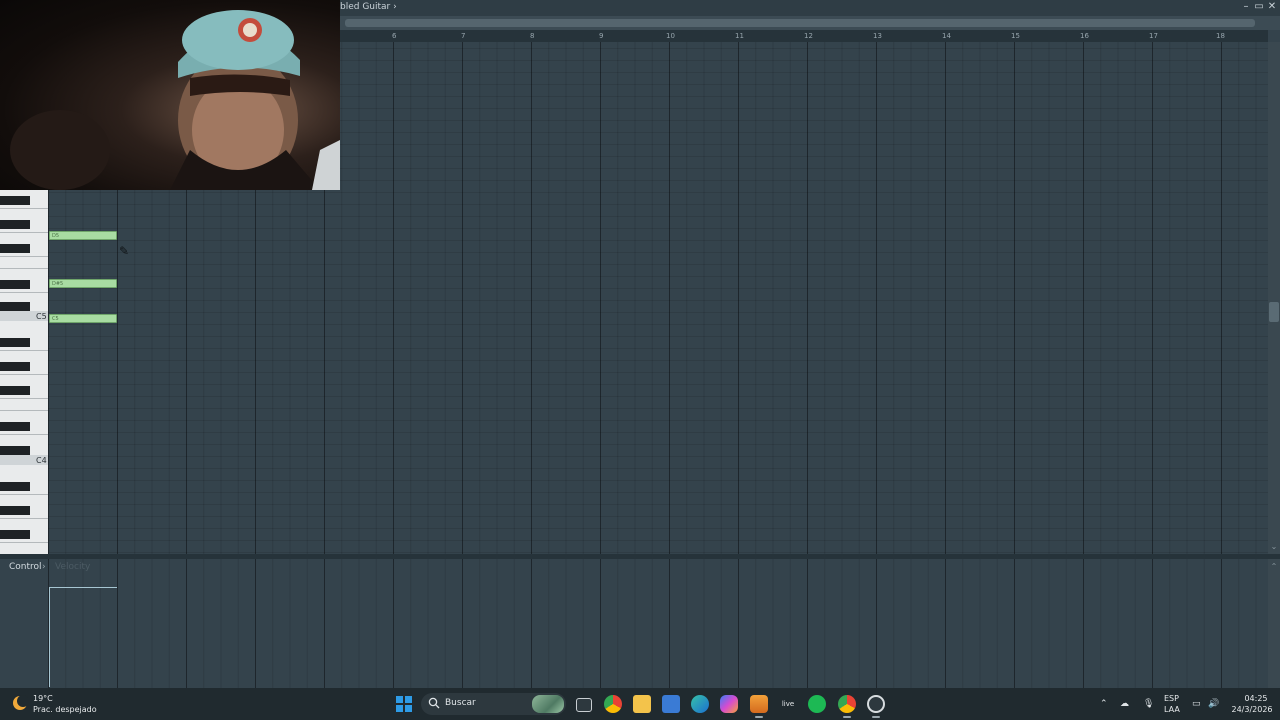 Image resolution: width=1280 pixels, height=720 pixels. Describe the element at coordinates (1252, 709) in the screenshot. I see `clock-date: 24/3/2026` at that location.